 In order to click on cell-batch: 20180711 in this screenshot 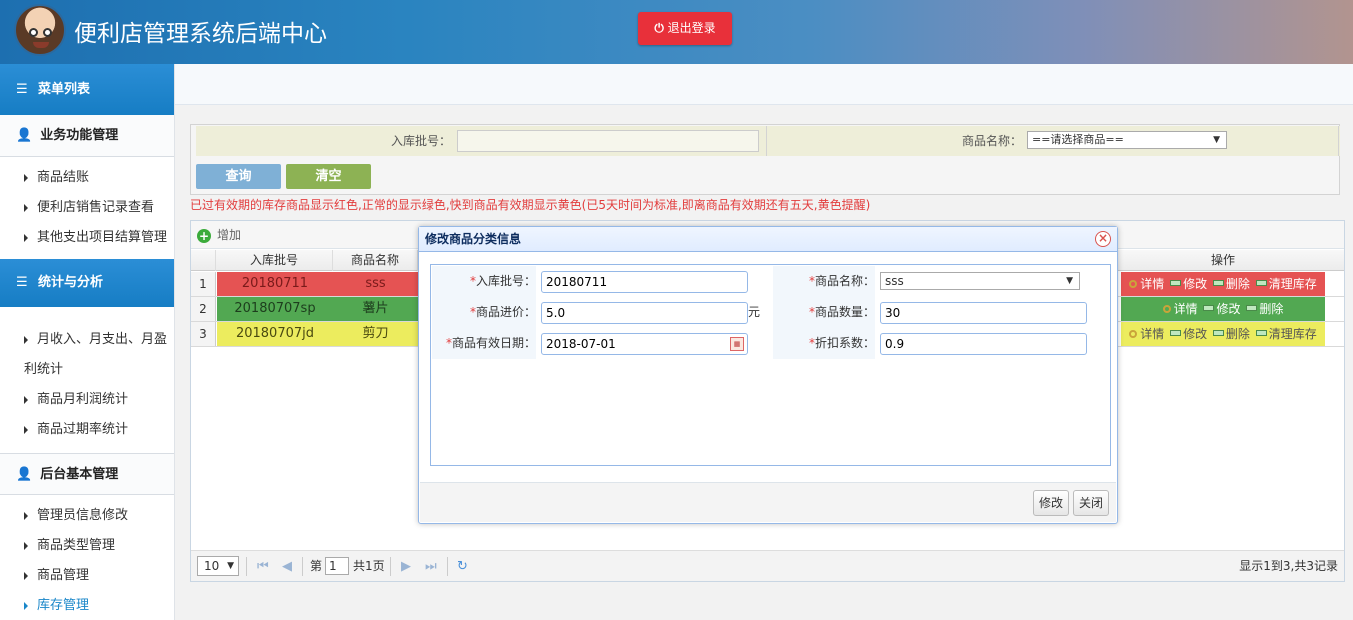, I will do `click(275, 284)`.